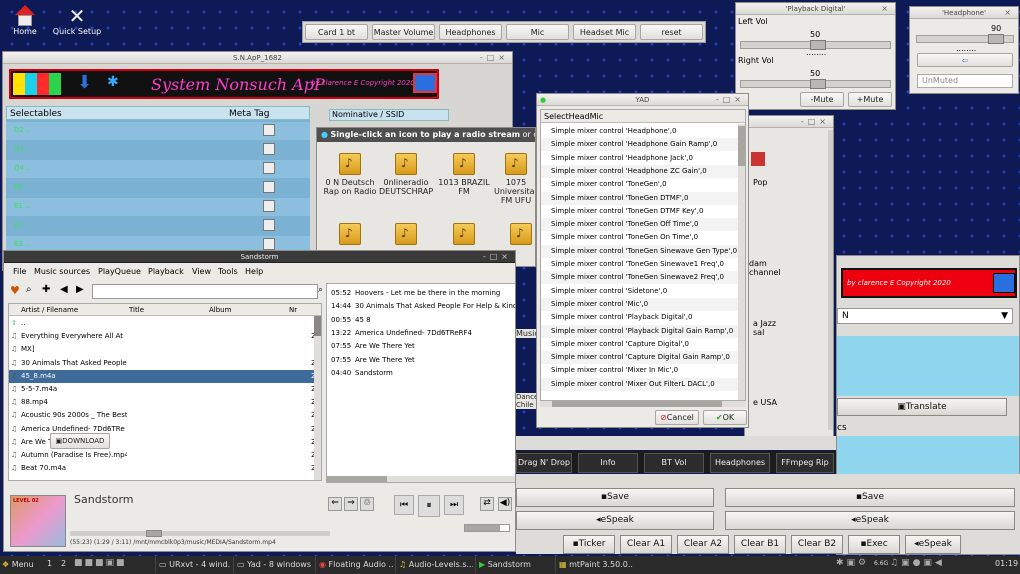 The width and height of the screenshot is (1020, 574). I want to click on right-vol-knob, so click(818, 84).